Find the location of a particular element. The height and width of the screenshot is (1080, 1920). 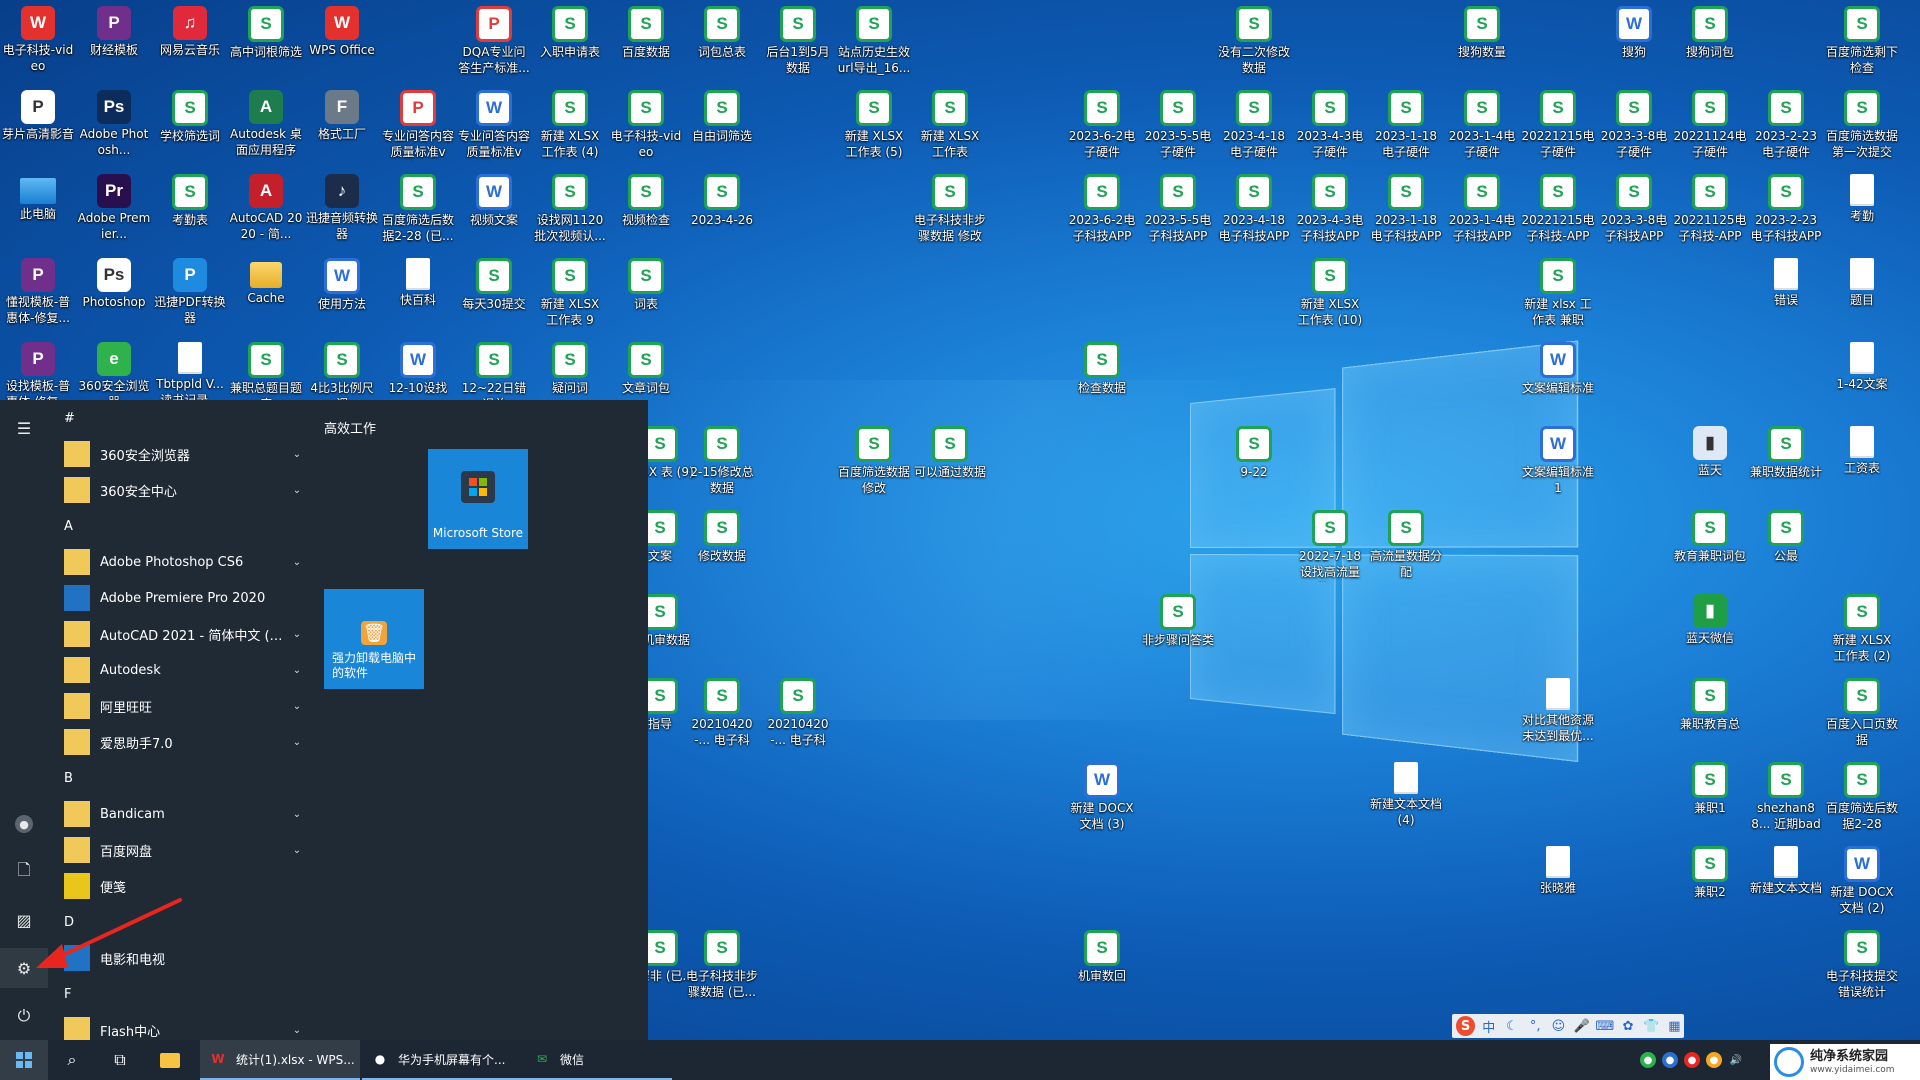

desktop-icon: S 2023-5-5电子科技APP is located at coordinates (1178, 207).